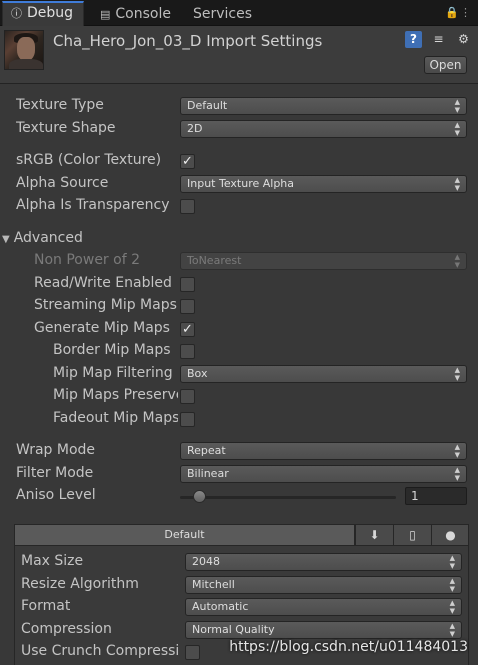  Describe the element at coordinates (208, 473) in the screenshot. I see `filter-mode-value: Bilinear` at that location.